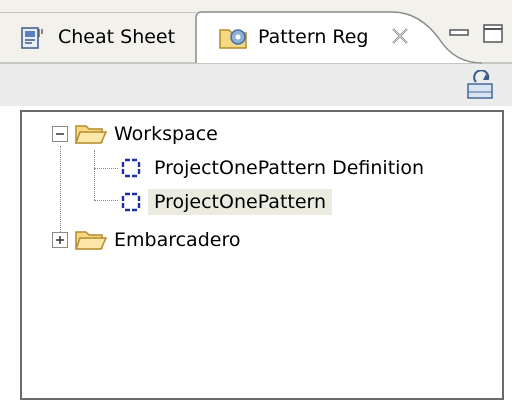 Image resolution: width=512 pixels, height=400 pixels. I want to click on tree-item-pattern-definition: ProjectOnePattern Definition, so click(274, 168).